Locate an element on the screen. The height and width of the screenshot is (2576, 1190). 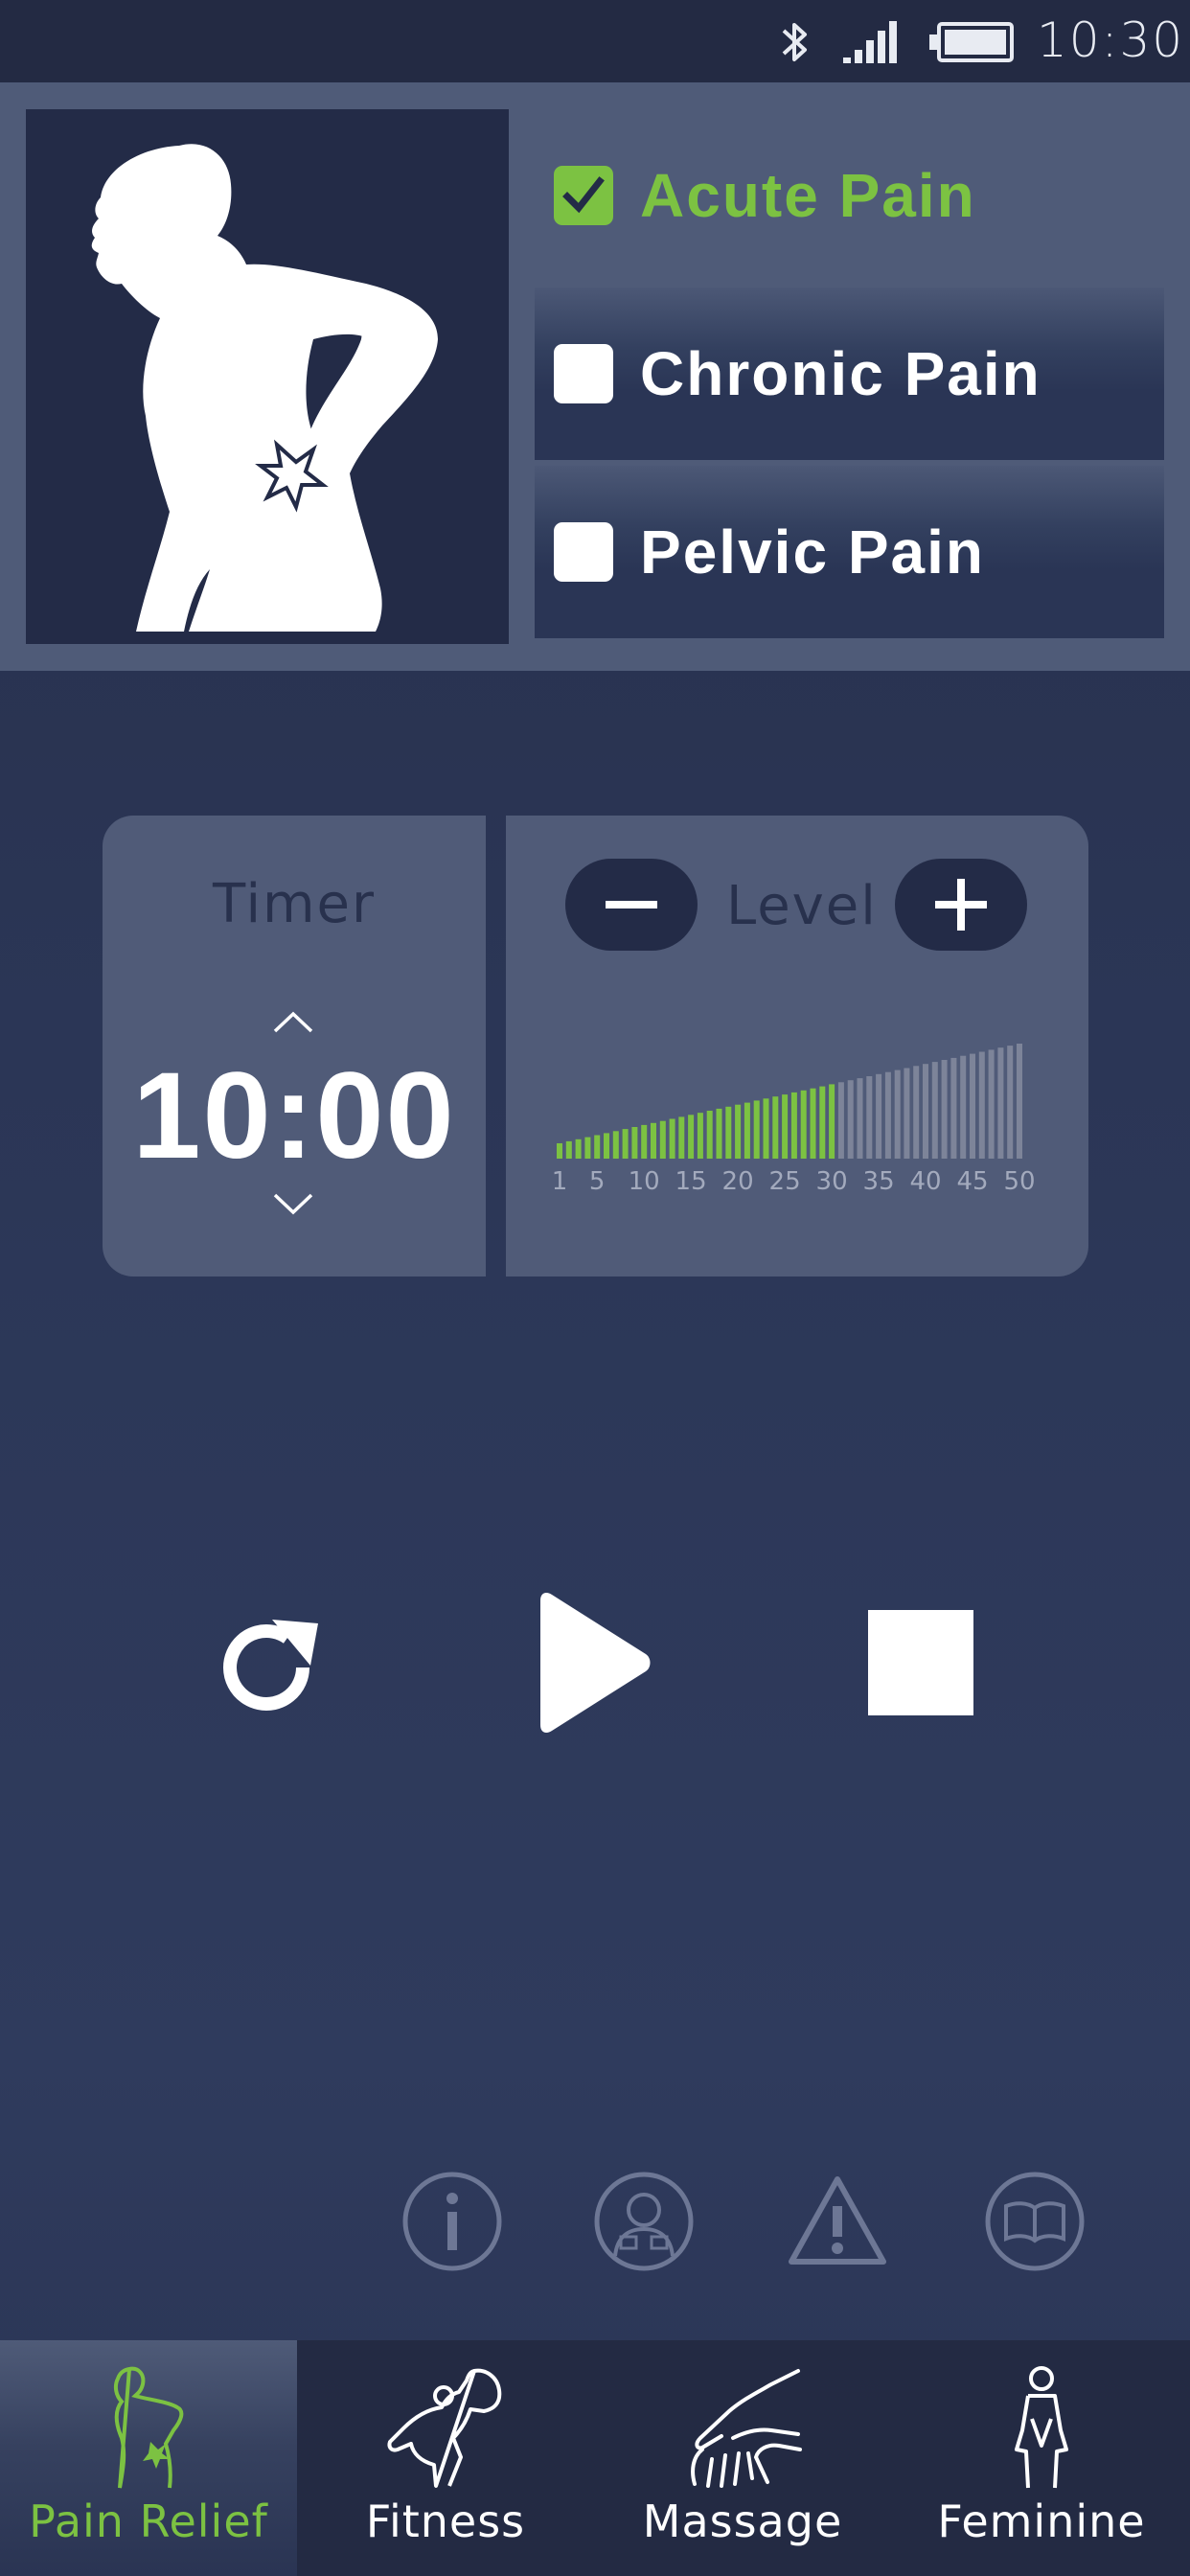
option-pelvic-pain: Pelvic Pain is located at coordinates (850, 552).